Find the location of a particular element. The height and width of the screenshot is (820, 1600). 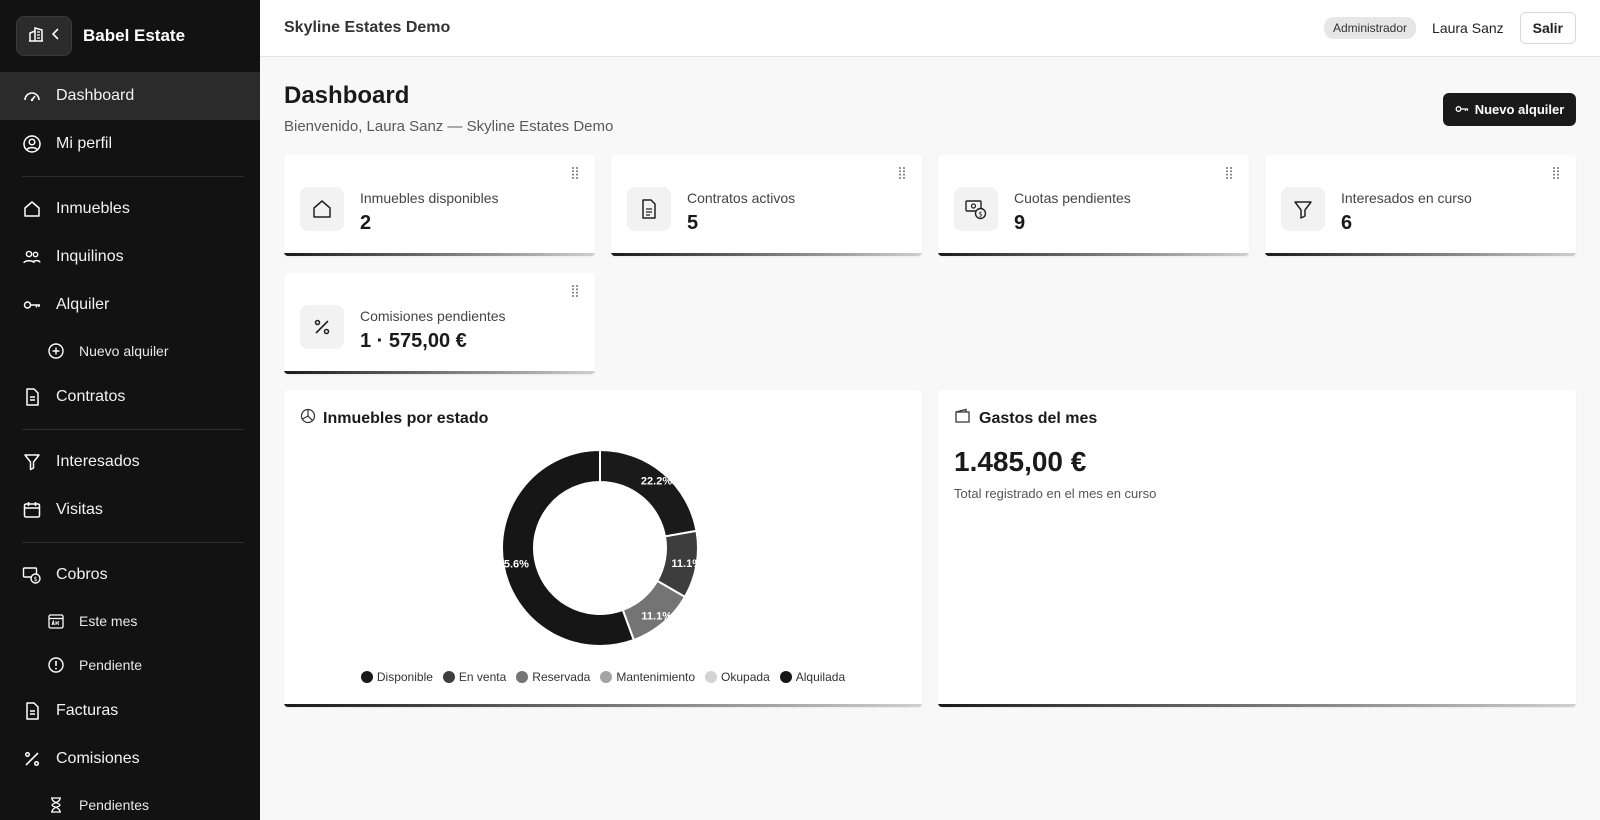

legend-label: Alquilada is located at coordinates (820, 677).